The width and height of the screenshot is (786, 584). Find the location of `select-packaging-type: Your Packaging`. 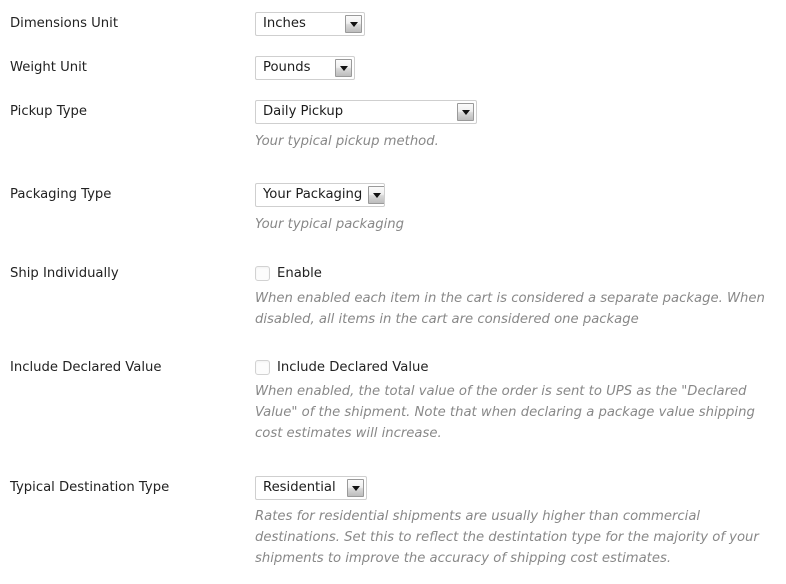

select-packaging-type: Your Packaging is located at coordinates (320, 195).